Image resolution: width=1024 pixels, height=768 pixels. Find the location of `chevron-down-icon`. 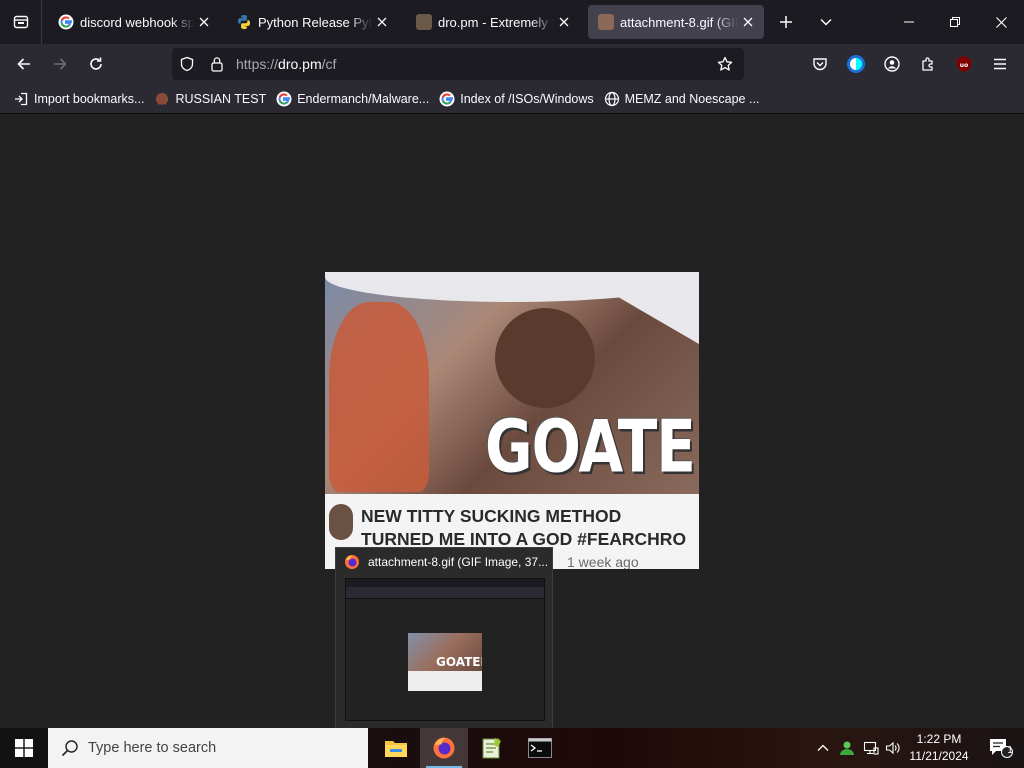

chevron-down-icon is located at coordinates (826, 22).